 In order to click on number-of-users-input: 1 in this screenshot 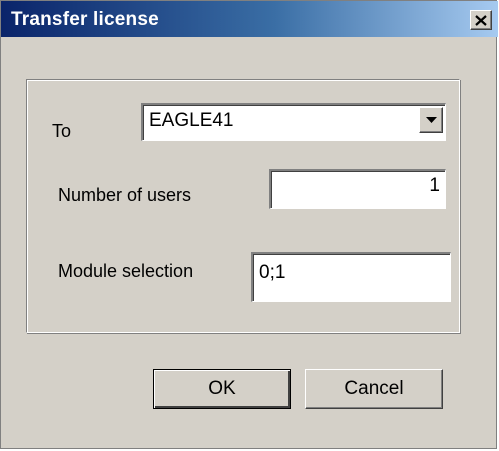, I will do `click(357, 189)`.